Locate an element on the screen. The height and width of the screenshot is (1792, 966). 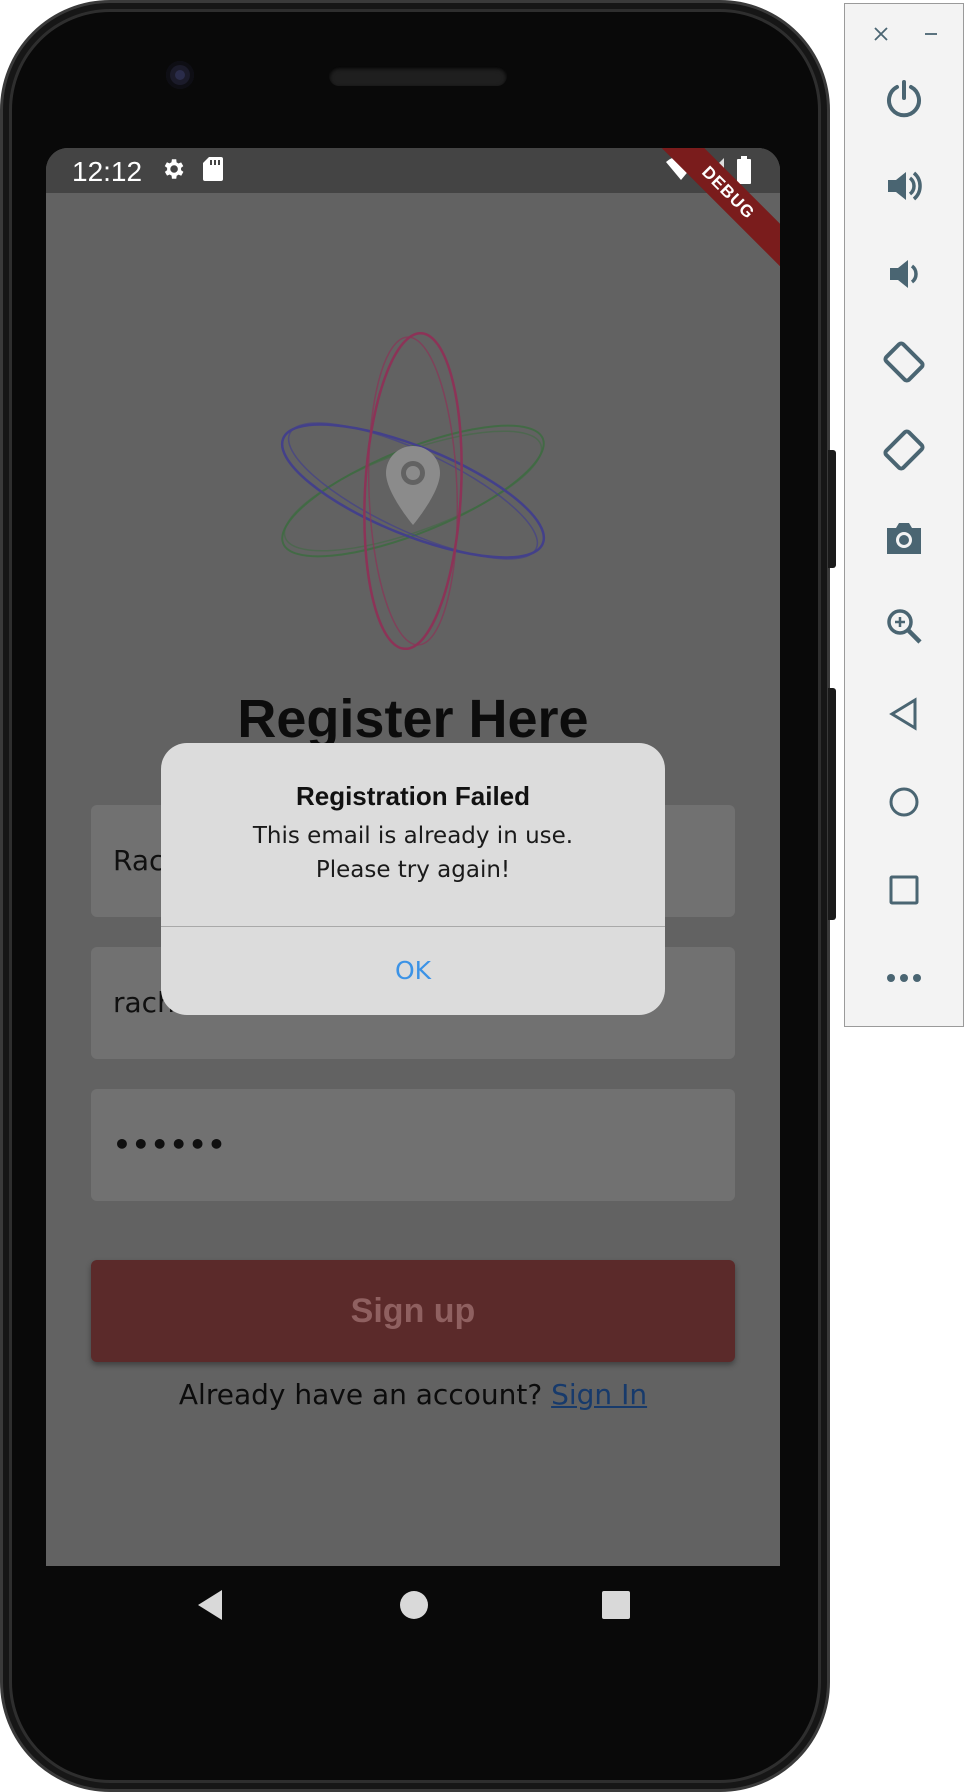
nav-back-icon is located at coordinates (209, 1607).